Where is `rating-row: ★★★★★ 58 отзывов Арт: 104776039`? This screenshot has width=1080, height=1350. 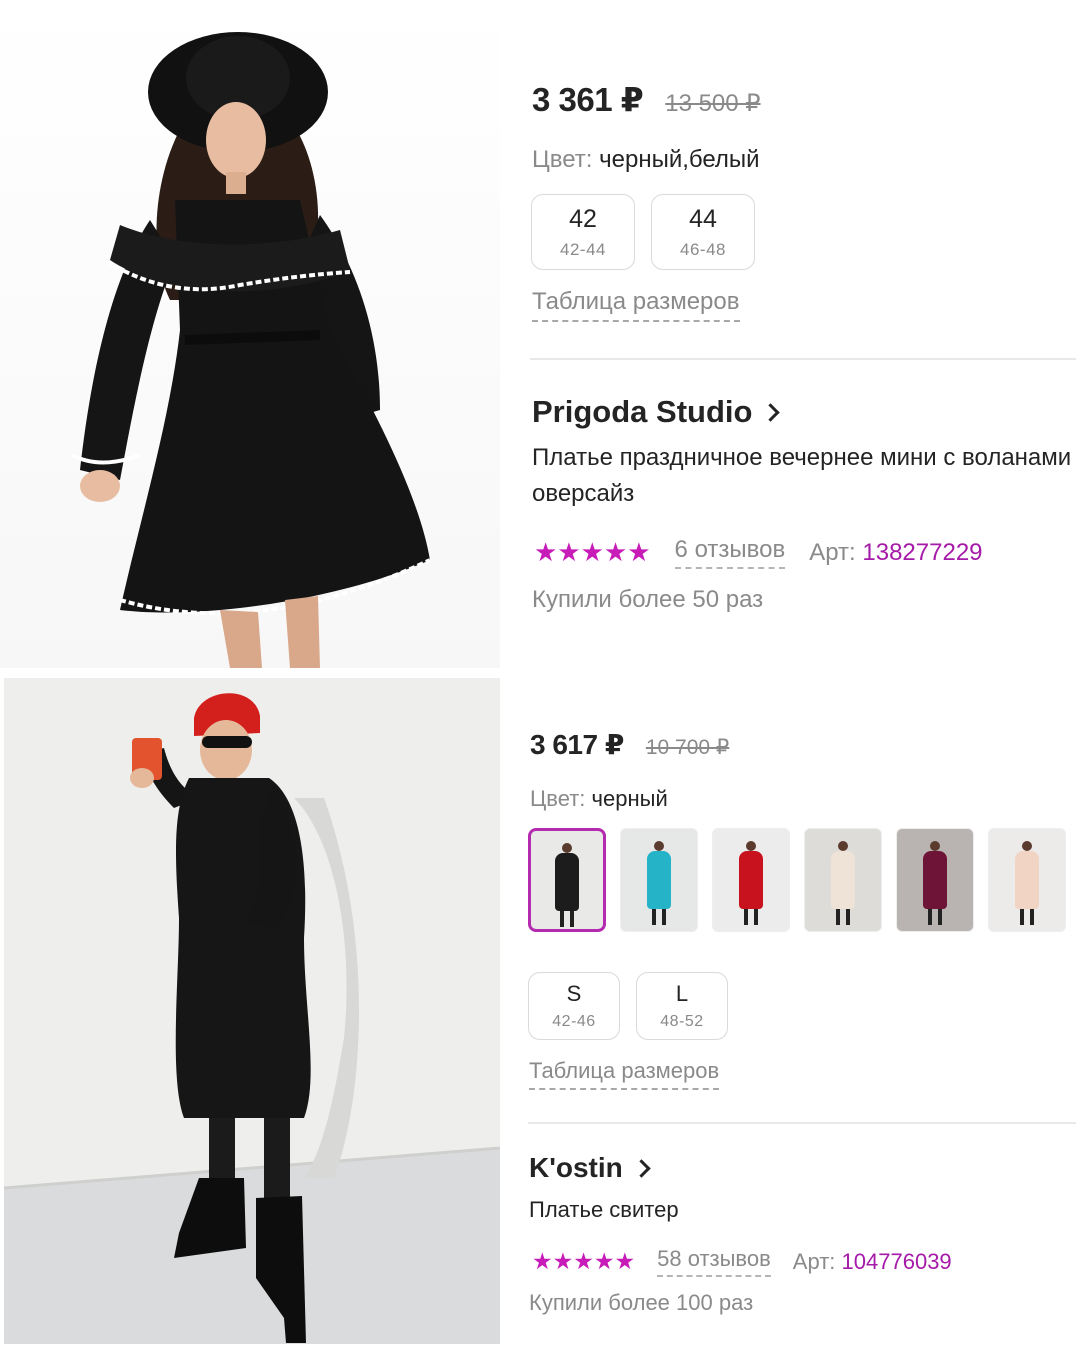 rating-row: ★★★★★ 58 отзывов Арт: 104776039 is located at coordinates (742, 1261).